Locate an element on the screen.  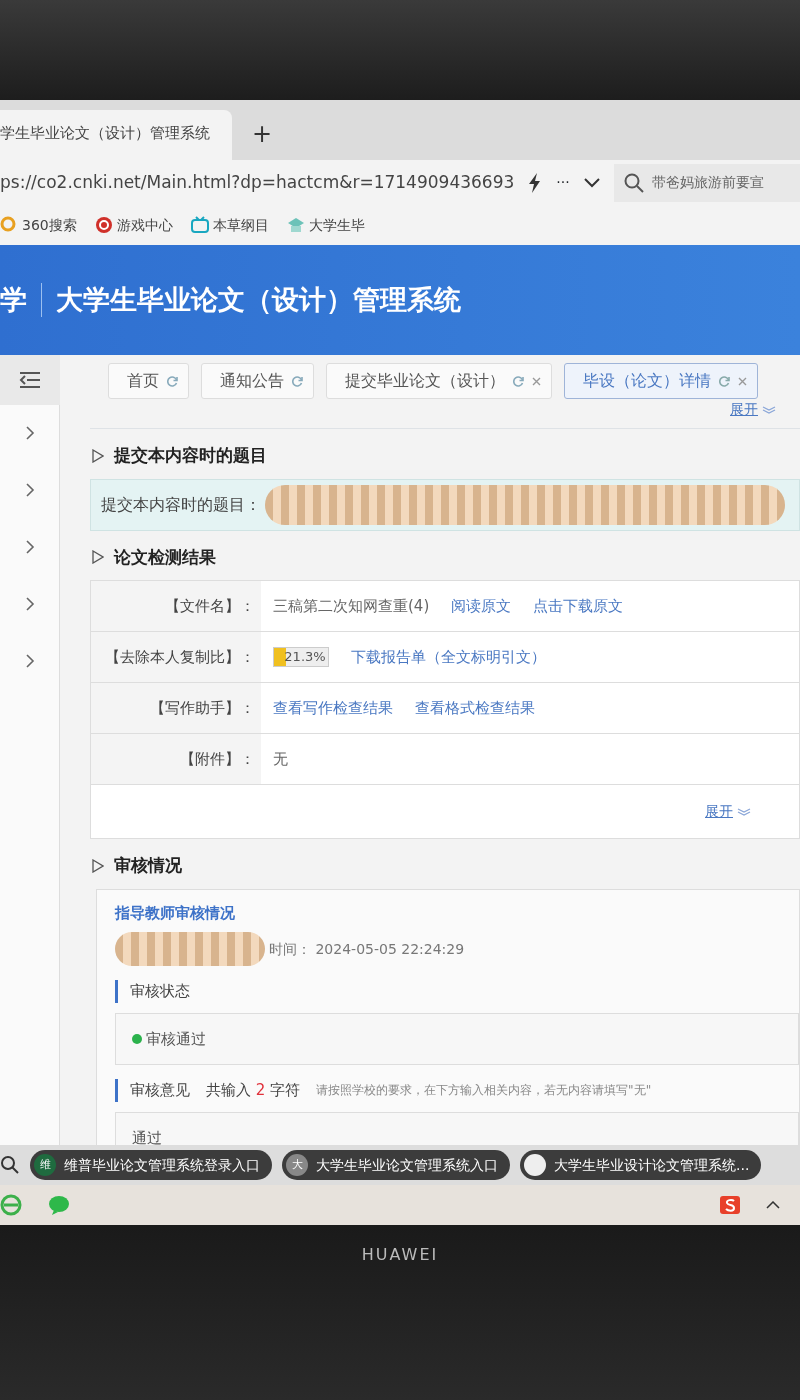
page-tab: 毕设（论文）详情 is located at coordinates (661, 381).